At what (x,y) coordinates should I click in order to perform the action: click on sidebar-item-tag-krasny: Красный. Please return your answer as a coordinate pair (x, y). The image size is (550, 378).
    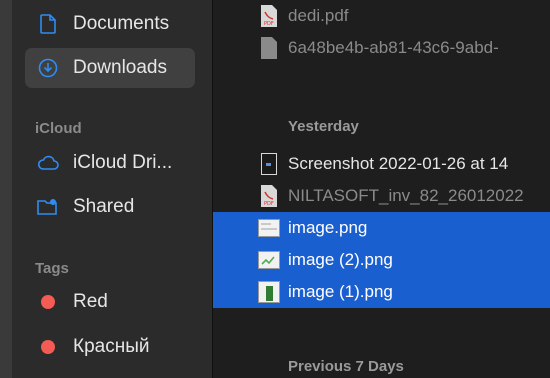
    Looking at the image, I should click on (110, 347).